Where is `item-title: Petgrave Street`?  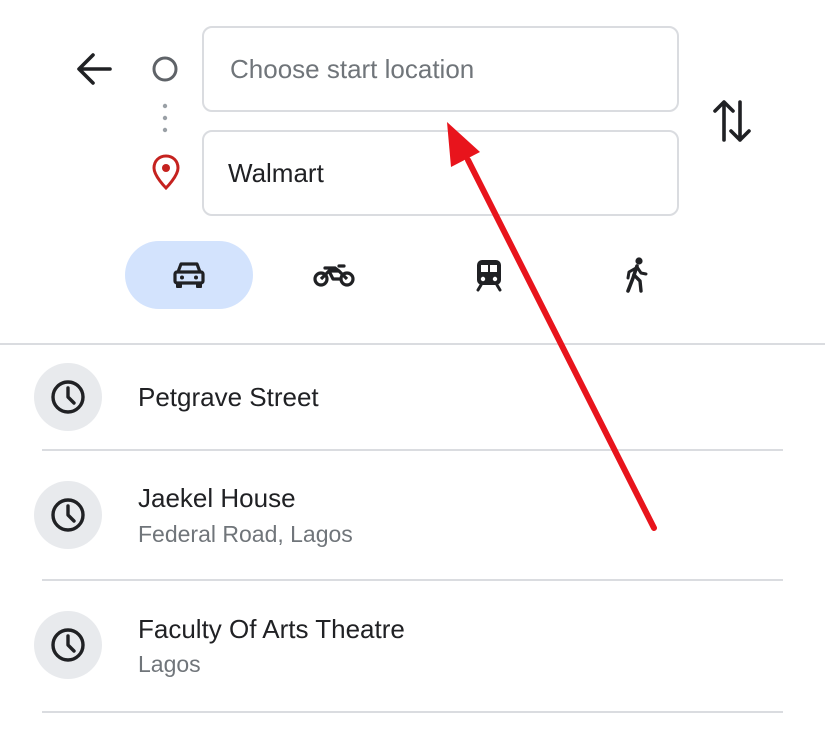
item-title: Petgrave Street is located at coordinates (228, 397).